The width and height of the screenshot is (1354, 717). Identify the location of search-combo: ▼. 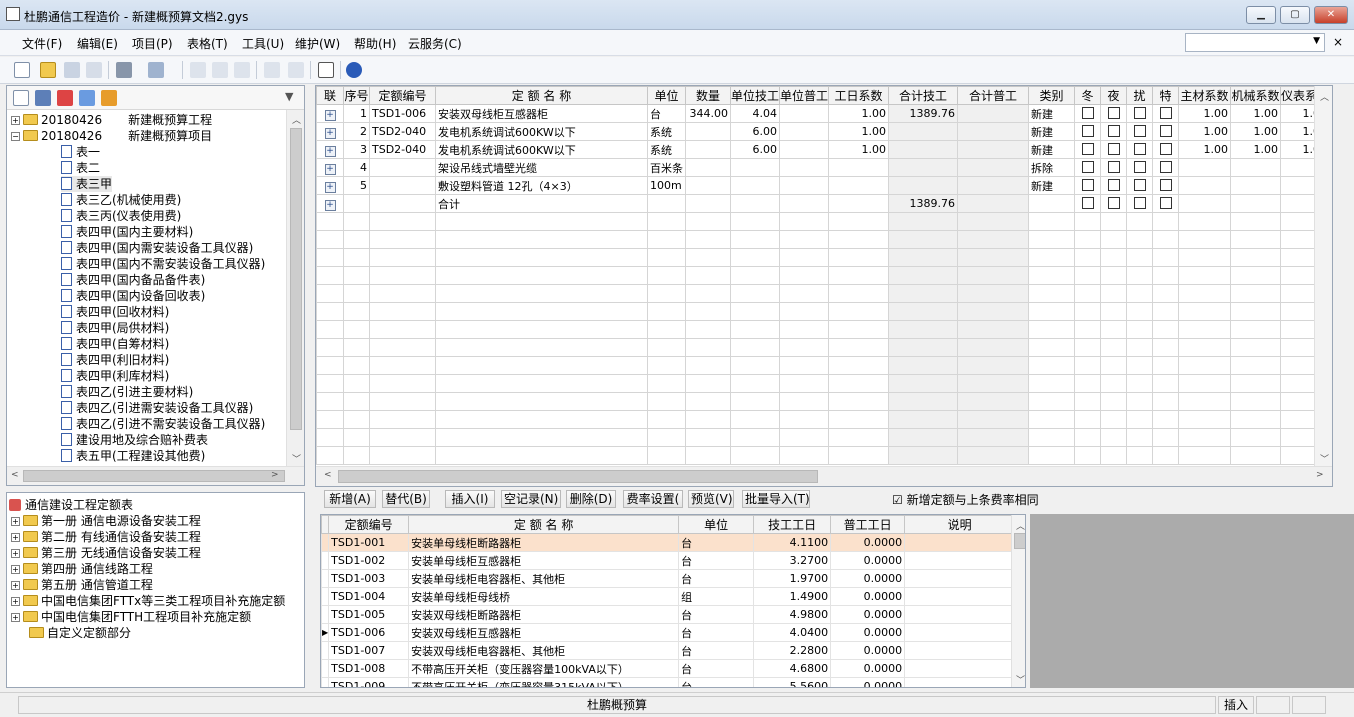
(1255, 42).